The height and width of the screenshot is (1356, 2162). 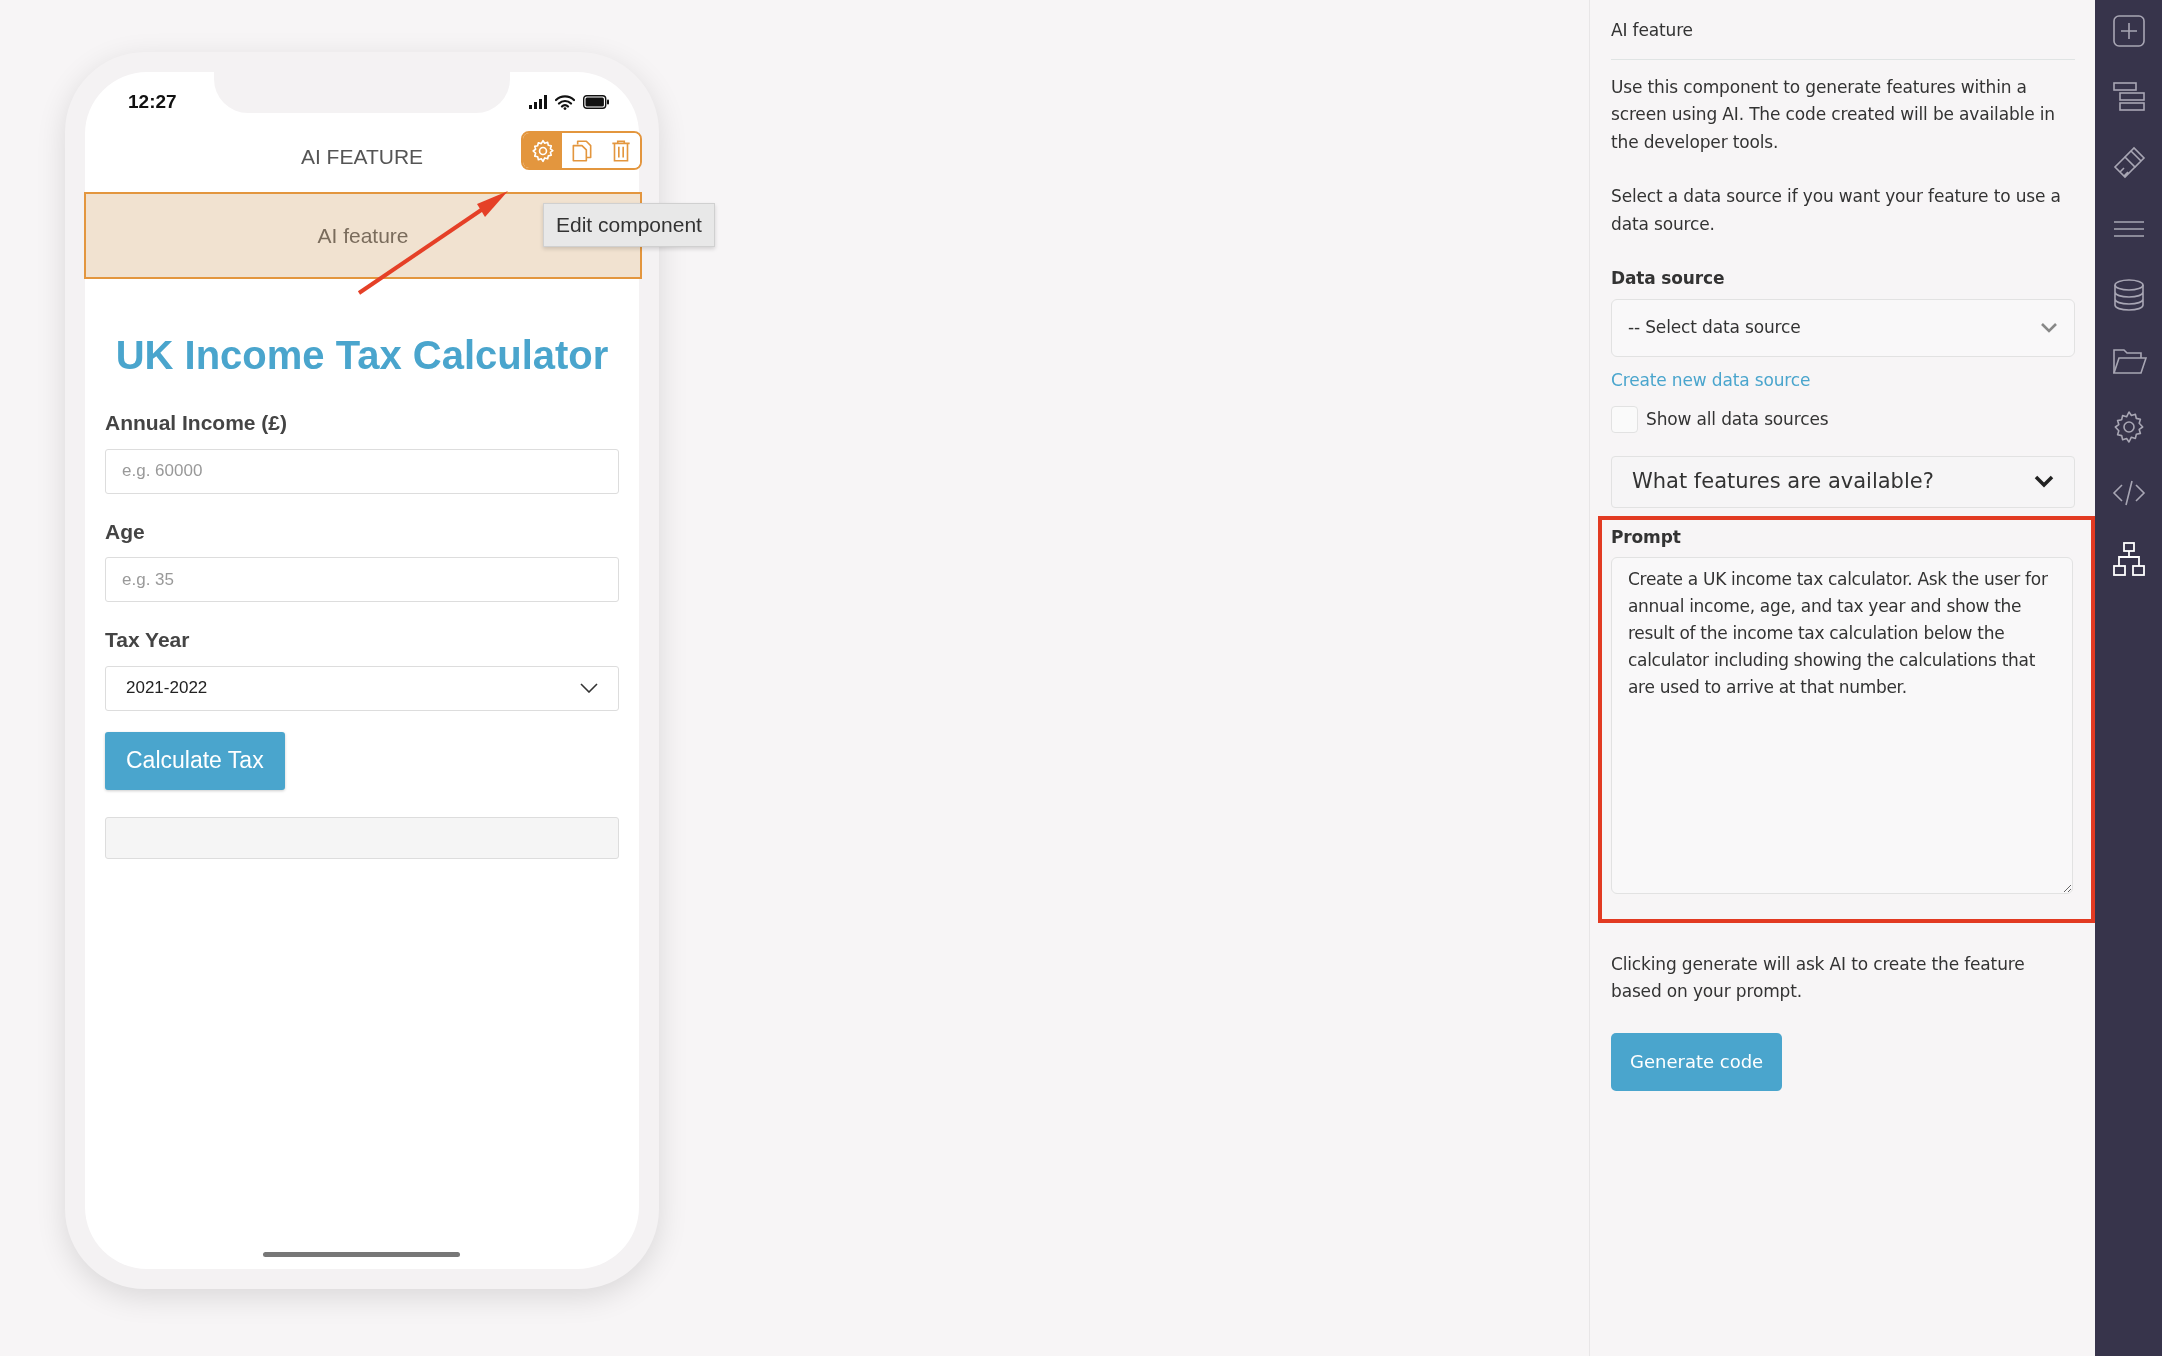 I want to click on panel-title: AI feature, so click(x=1843, y=30).